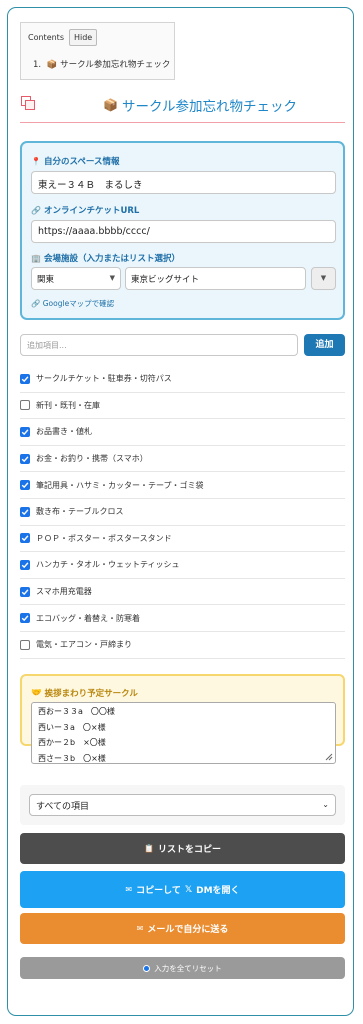 The height and width of the screenshot is (1024, 363). What do you see at coordinates (182, 592) in the screenshot?
I see `checklist-item: スマホ用充電器` at bounding box center [182, 592].